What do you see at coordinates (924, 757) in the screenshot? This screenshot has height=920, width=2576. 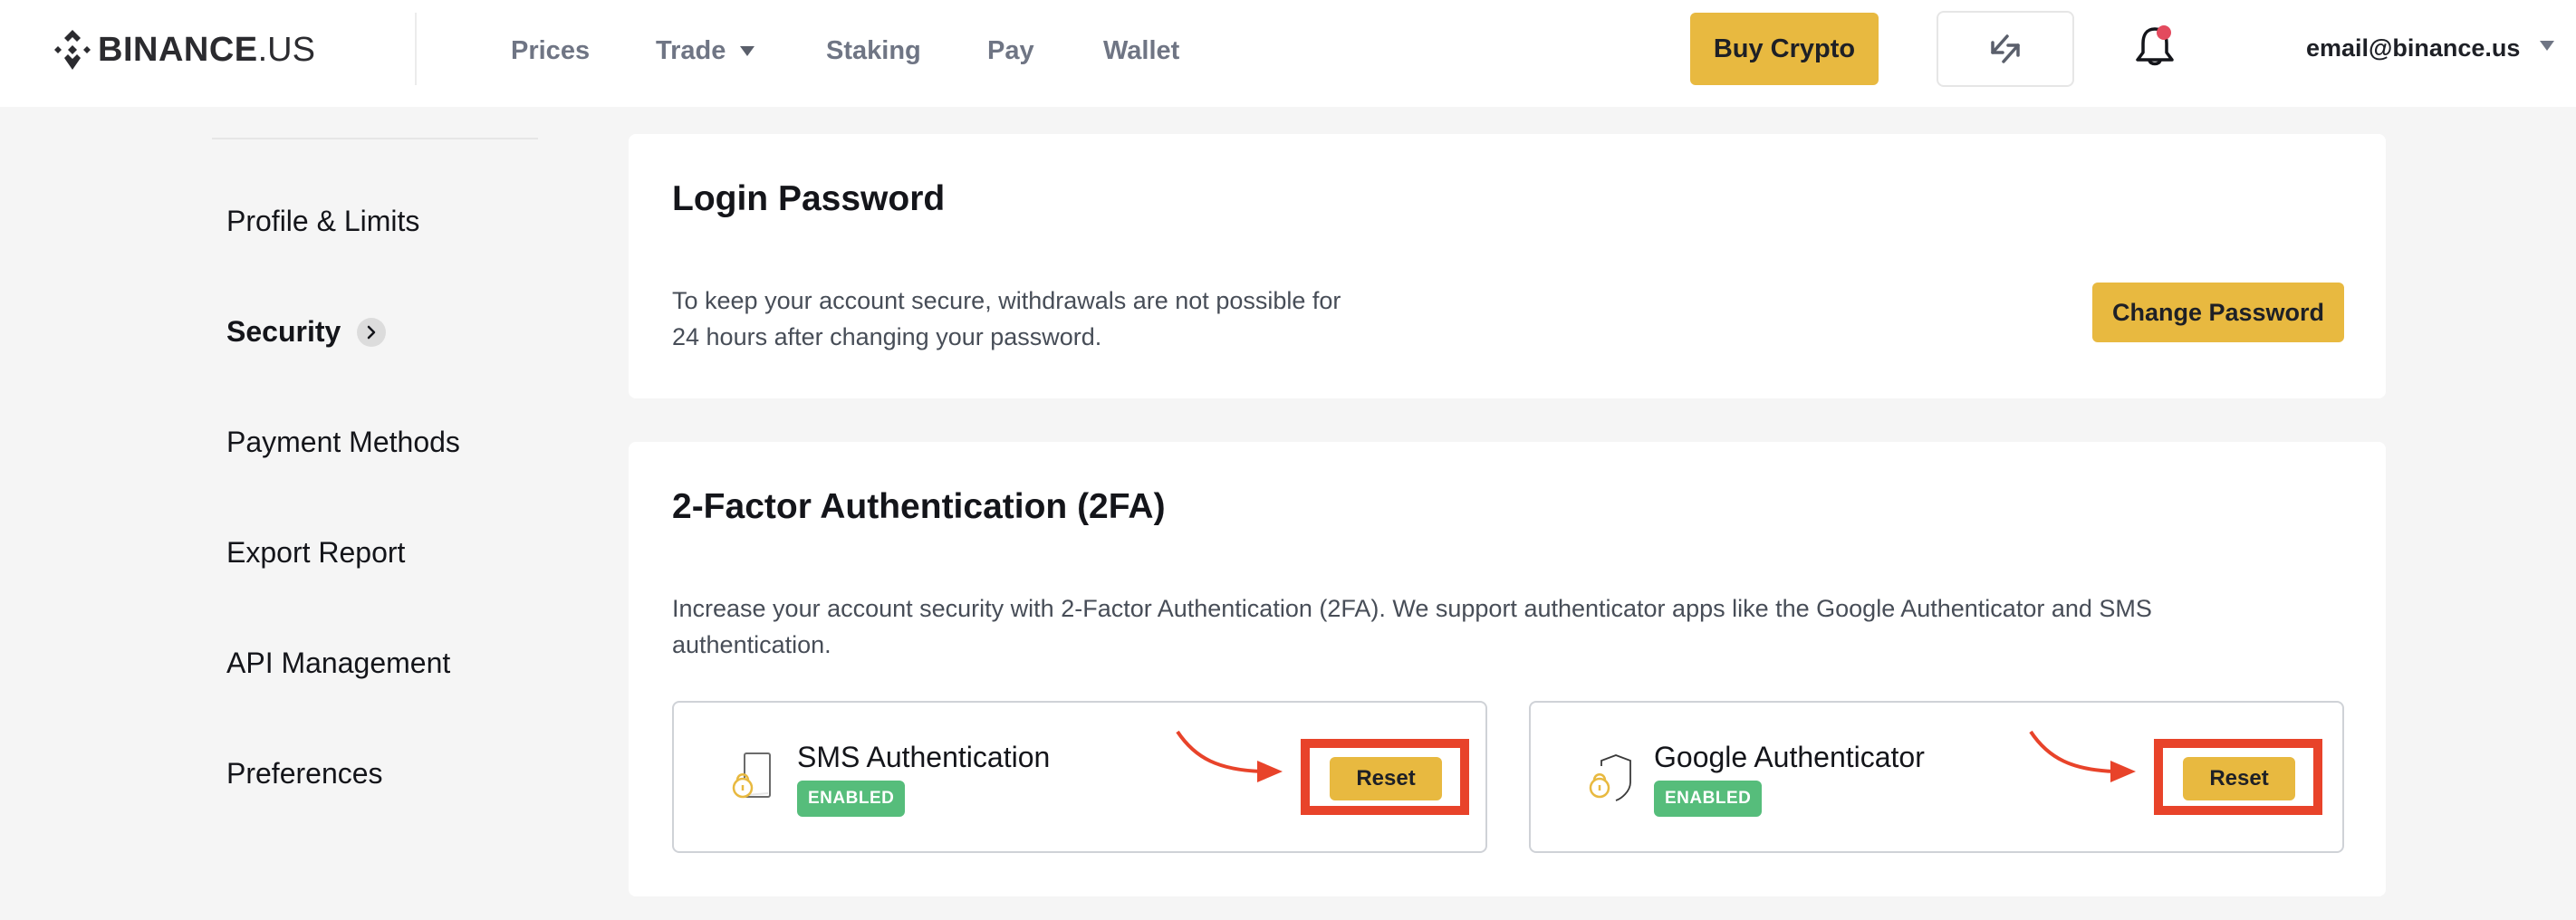 I see `sms-authentication-label: SMS Authentication` at bounding box center [924, 757].